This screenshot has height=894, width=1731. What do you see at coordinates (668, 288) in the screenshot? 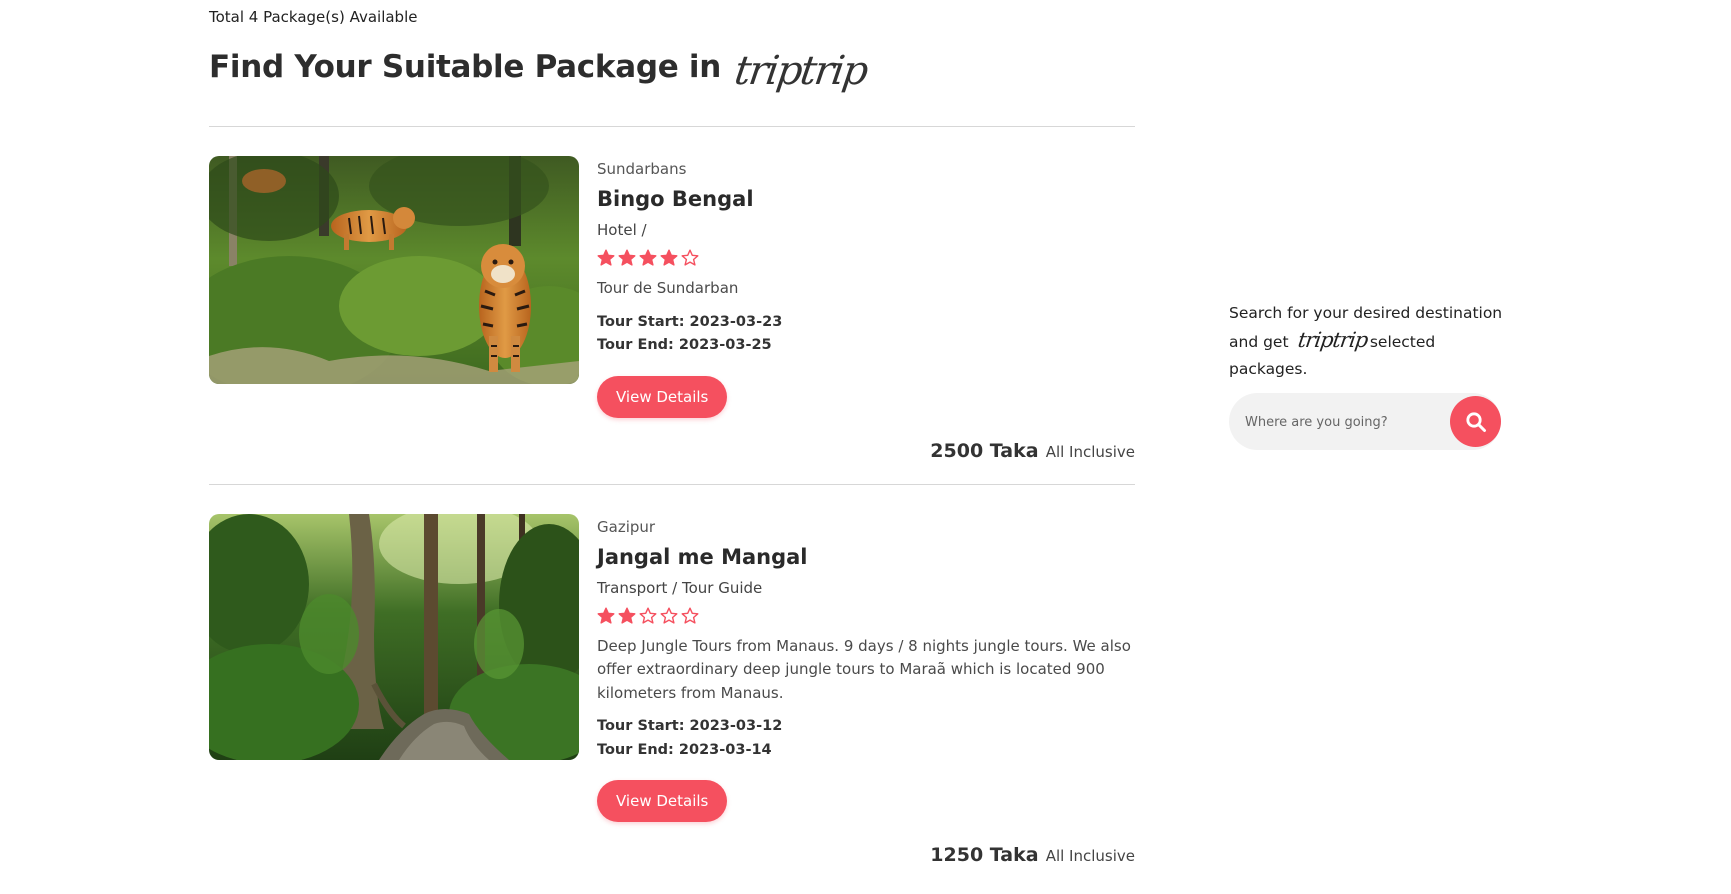
I see `package-description: Tour de Sundarban` at bounding box center [668, 288].